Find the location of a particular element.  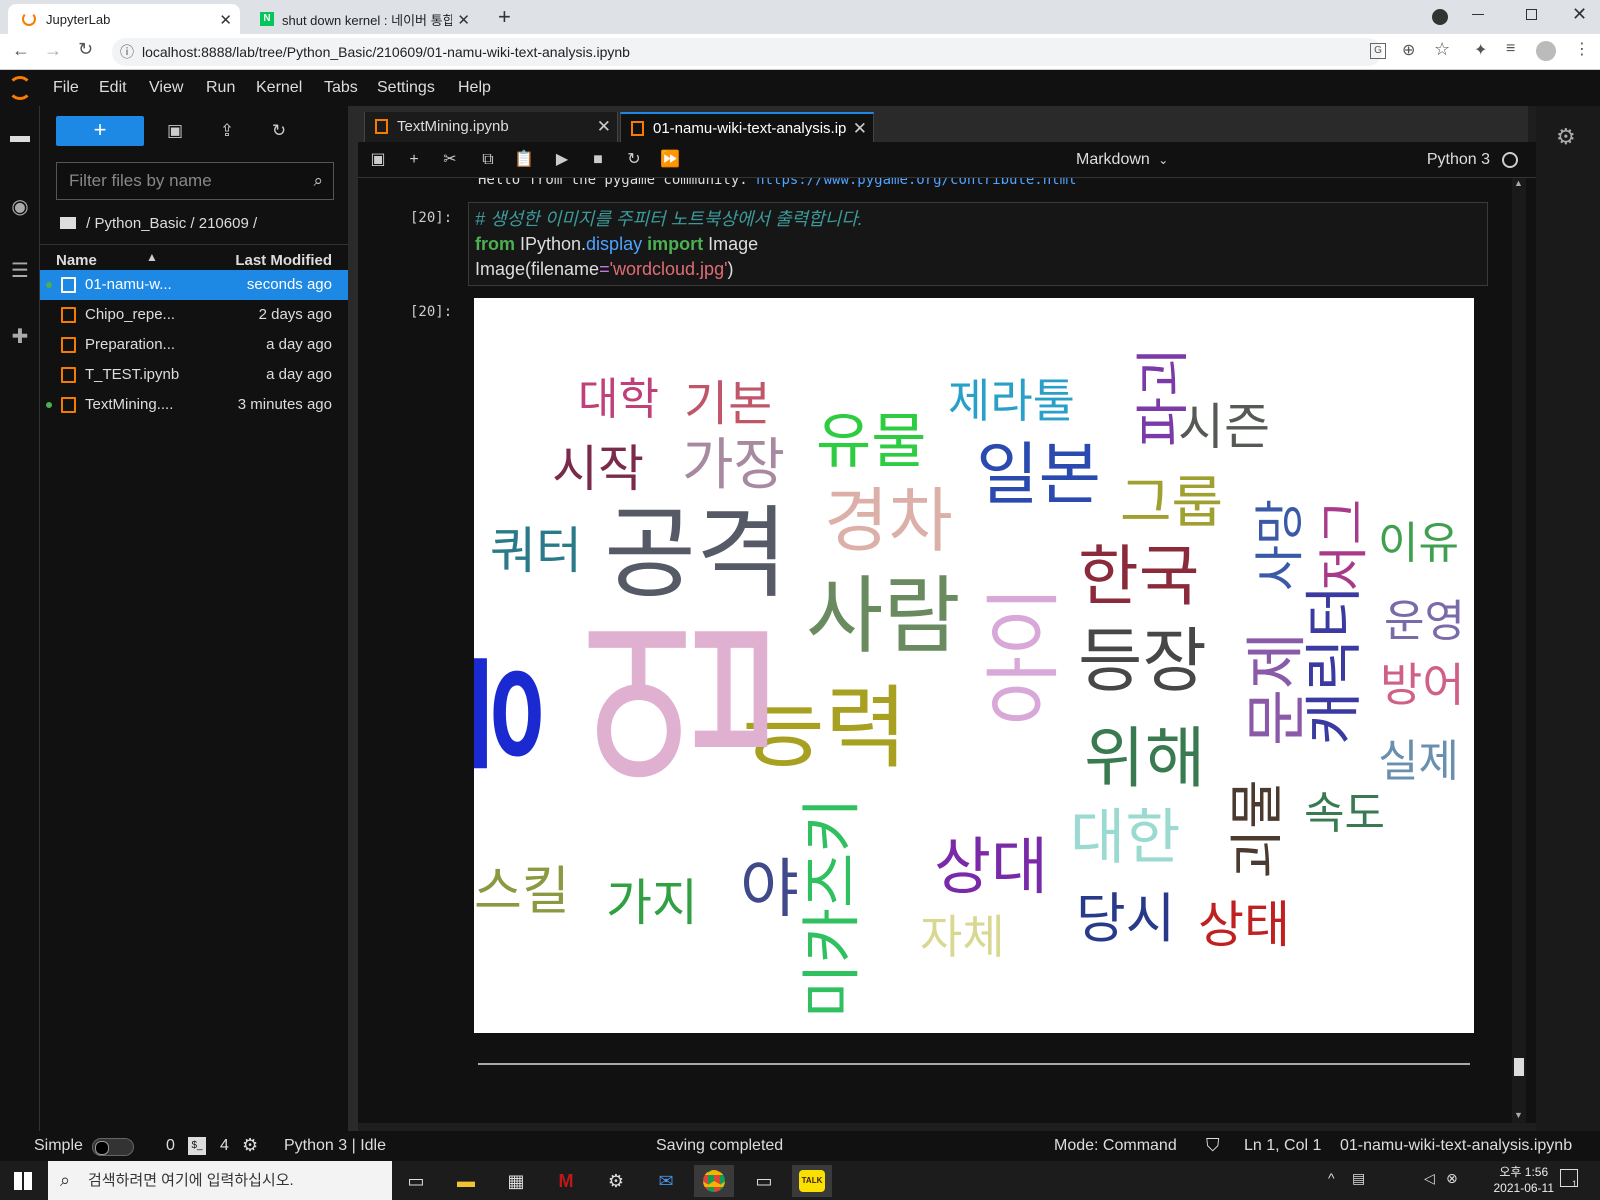

cell-type-select: Markdown ⌄ is located at coordinates (1122, 160).